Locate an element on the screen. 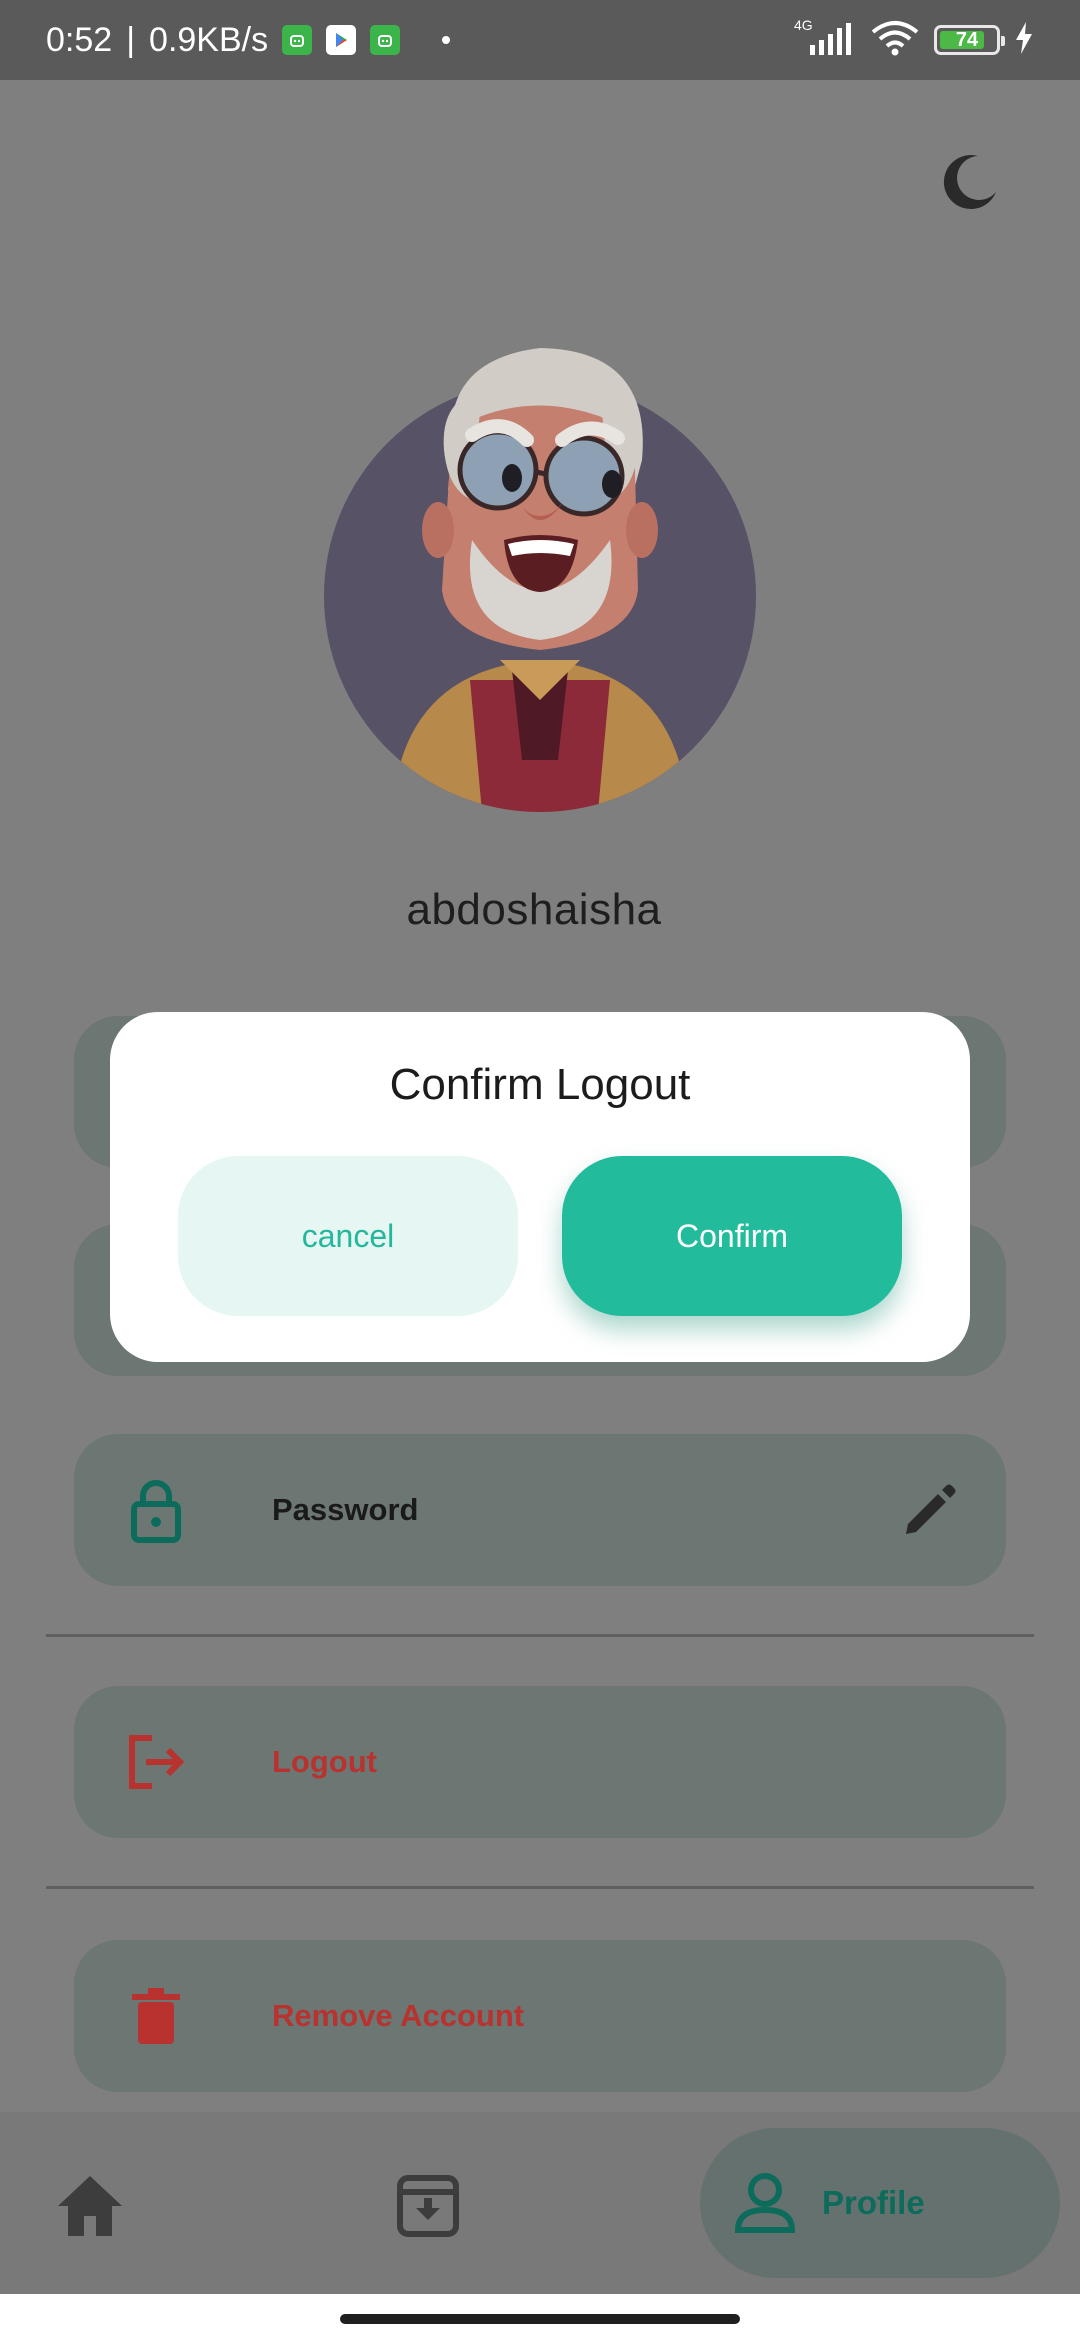 This screenshot has width=1080, height=2340. notification-dot-icon is located at coordinates (446, 40).